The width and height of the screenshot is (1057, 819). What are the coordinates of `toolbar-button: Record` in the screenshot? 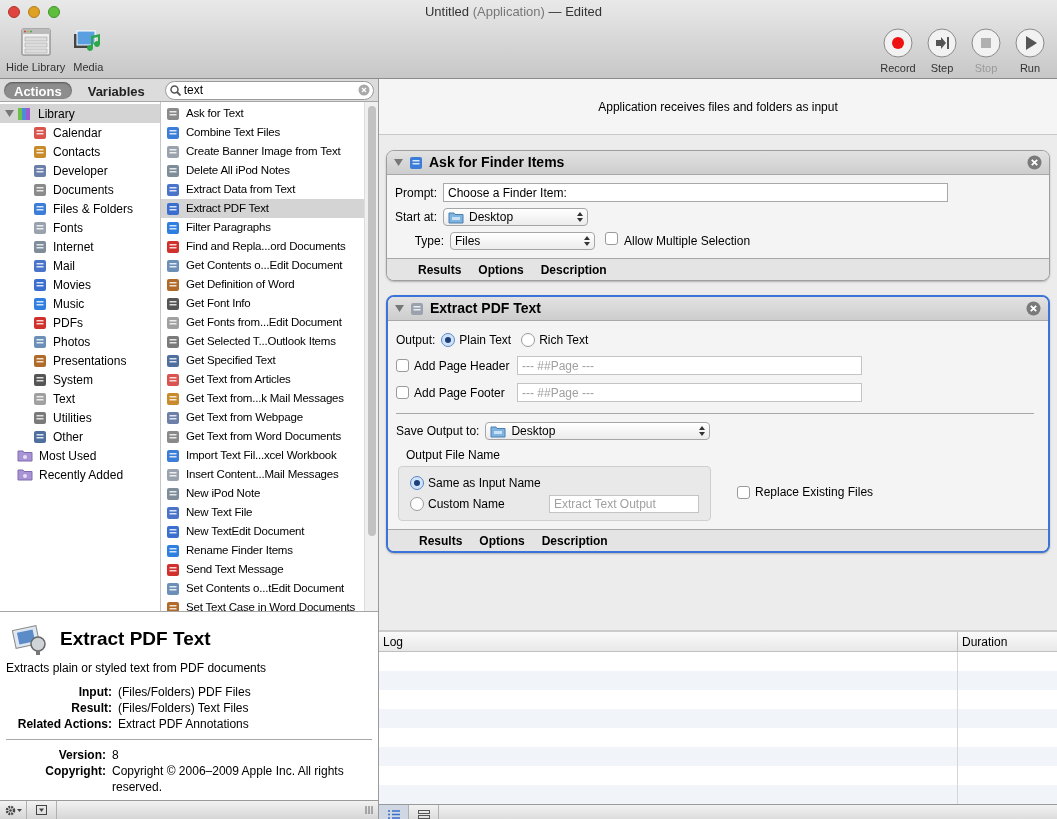 It's located at (898, 52).